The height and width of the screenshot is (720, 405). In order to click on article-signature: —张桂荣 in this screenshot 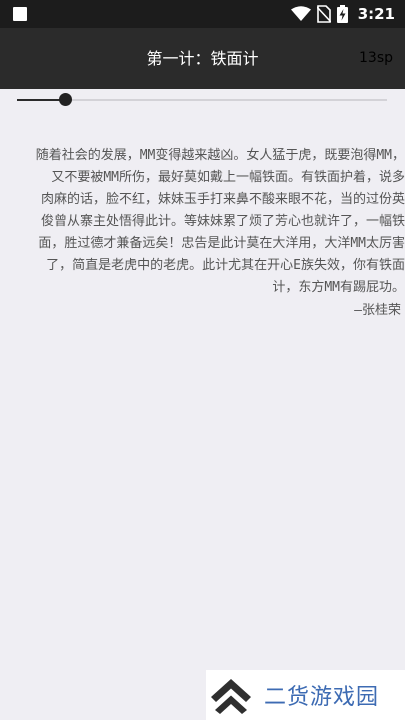, I will do `click(377, 310)`.